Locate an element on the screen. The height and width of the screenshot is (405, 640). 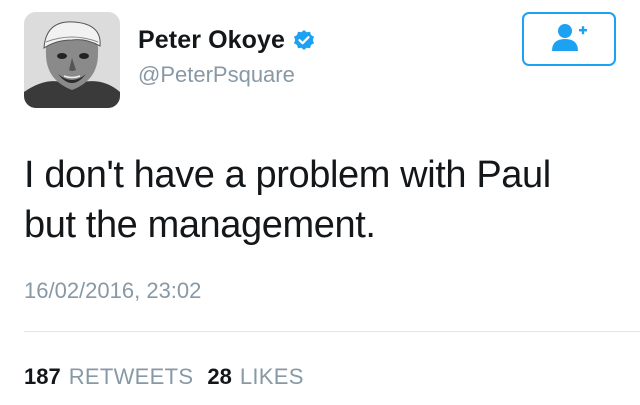
tweet-timestamp: 16/02/2016, 23:02 is located at coordinates (112, 291).